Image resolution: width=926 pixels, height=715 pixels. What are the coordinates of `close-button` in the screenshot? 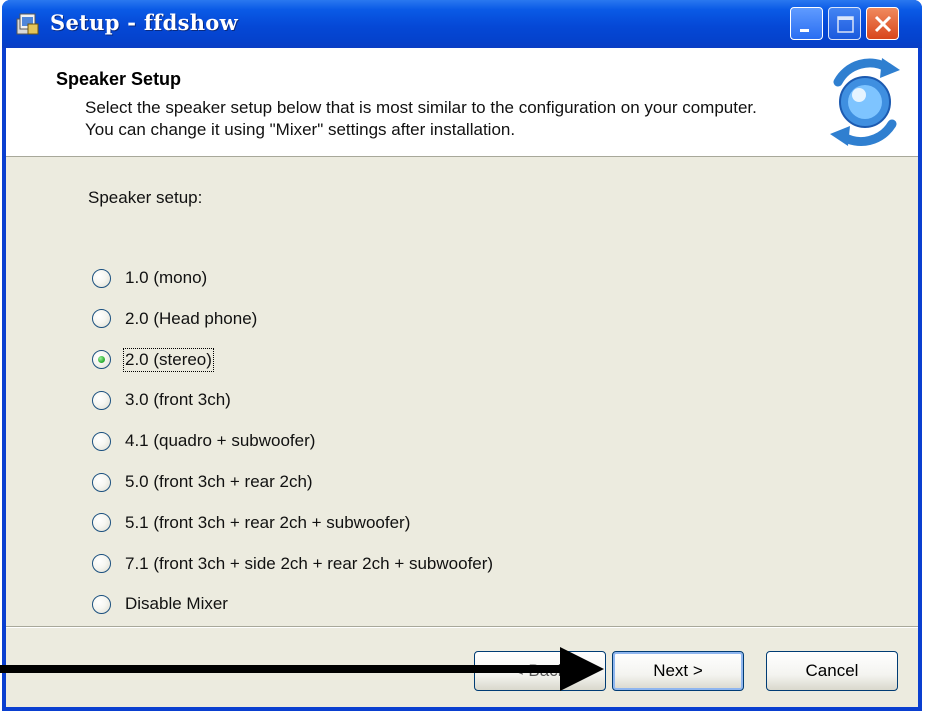 It's located at (882, 23).